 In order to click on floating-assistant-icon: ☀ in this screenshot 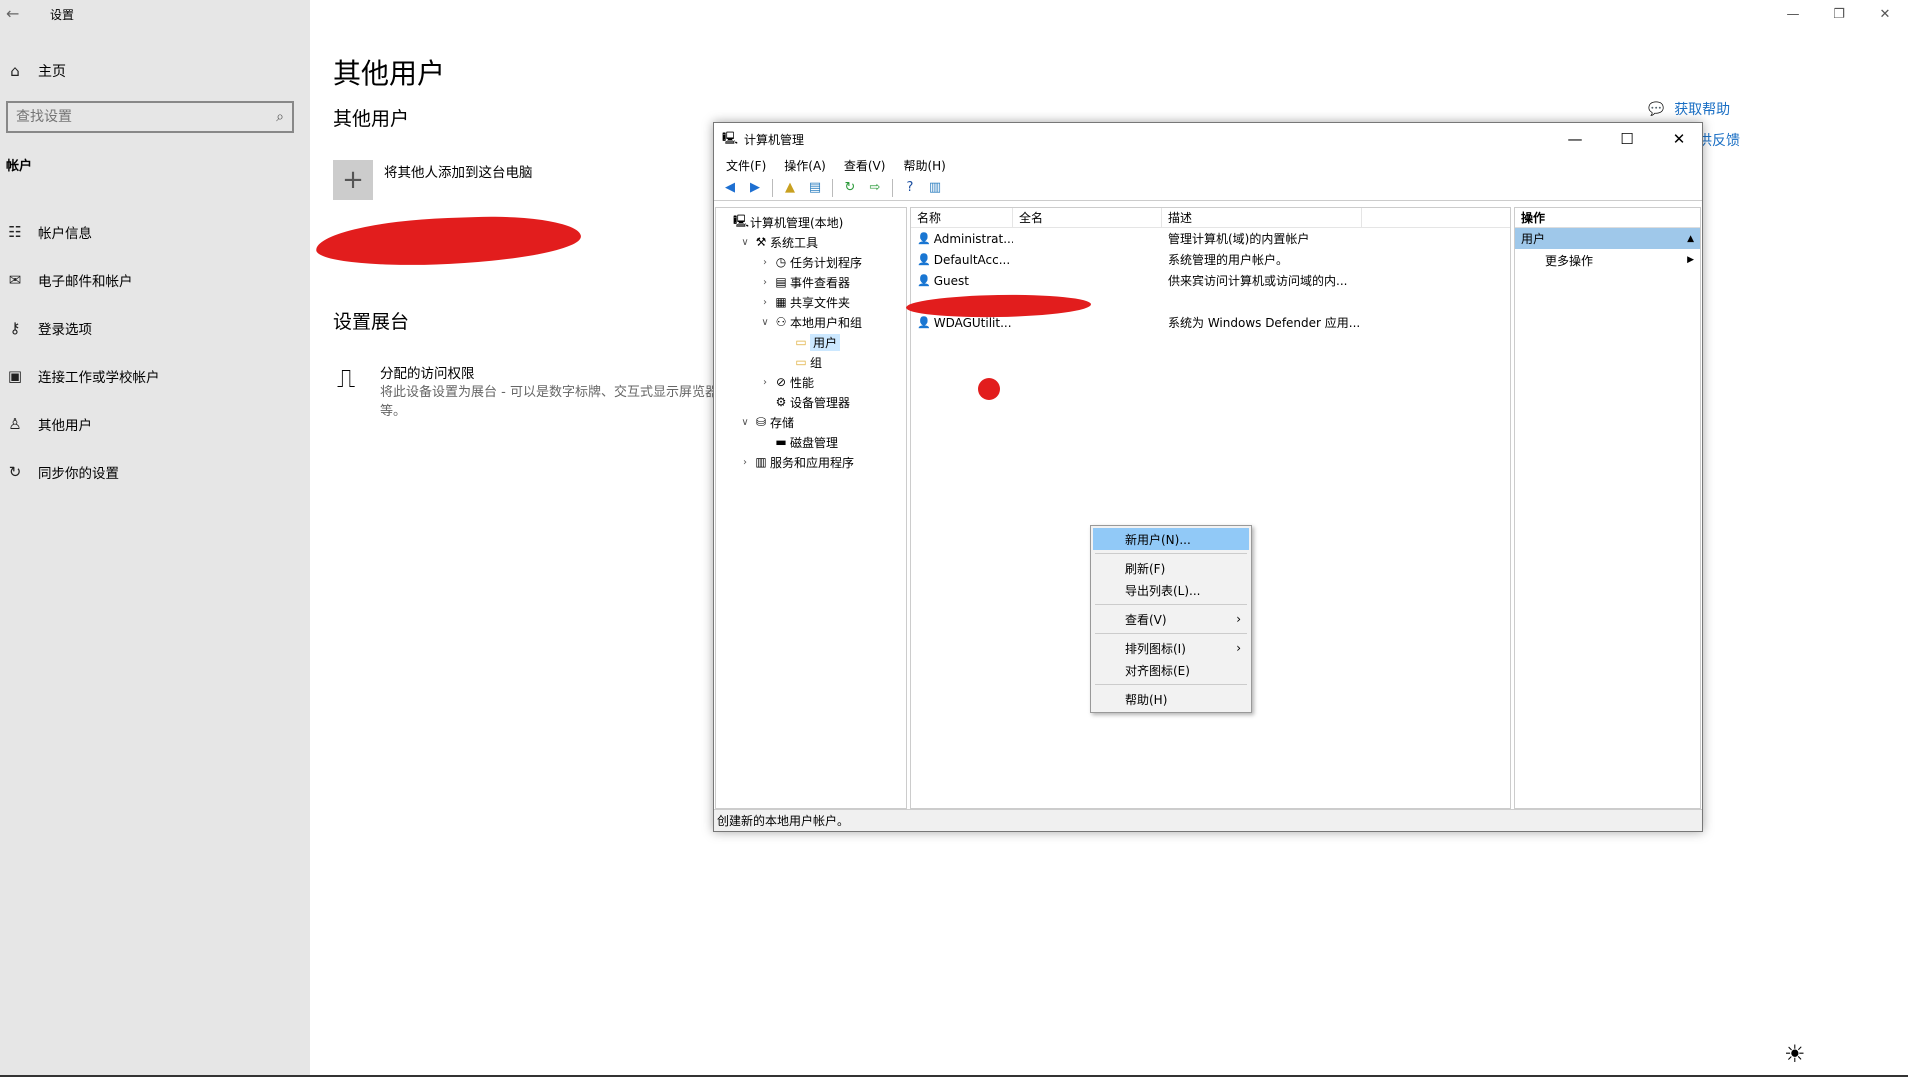, I will do `click(1795, 1054)`.